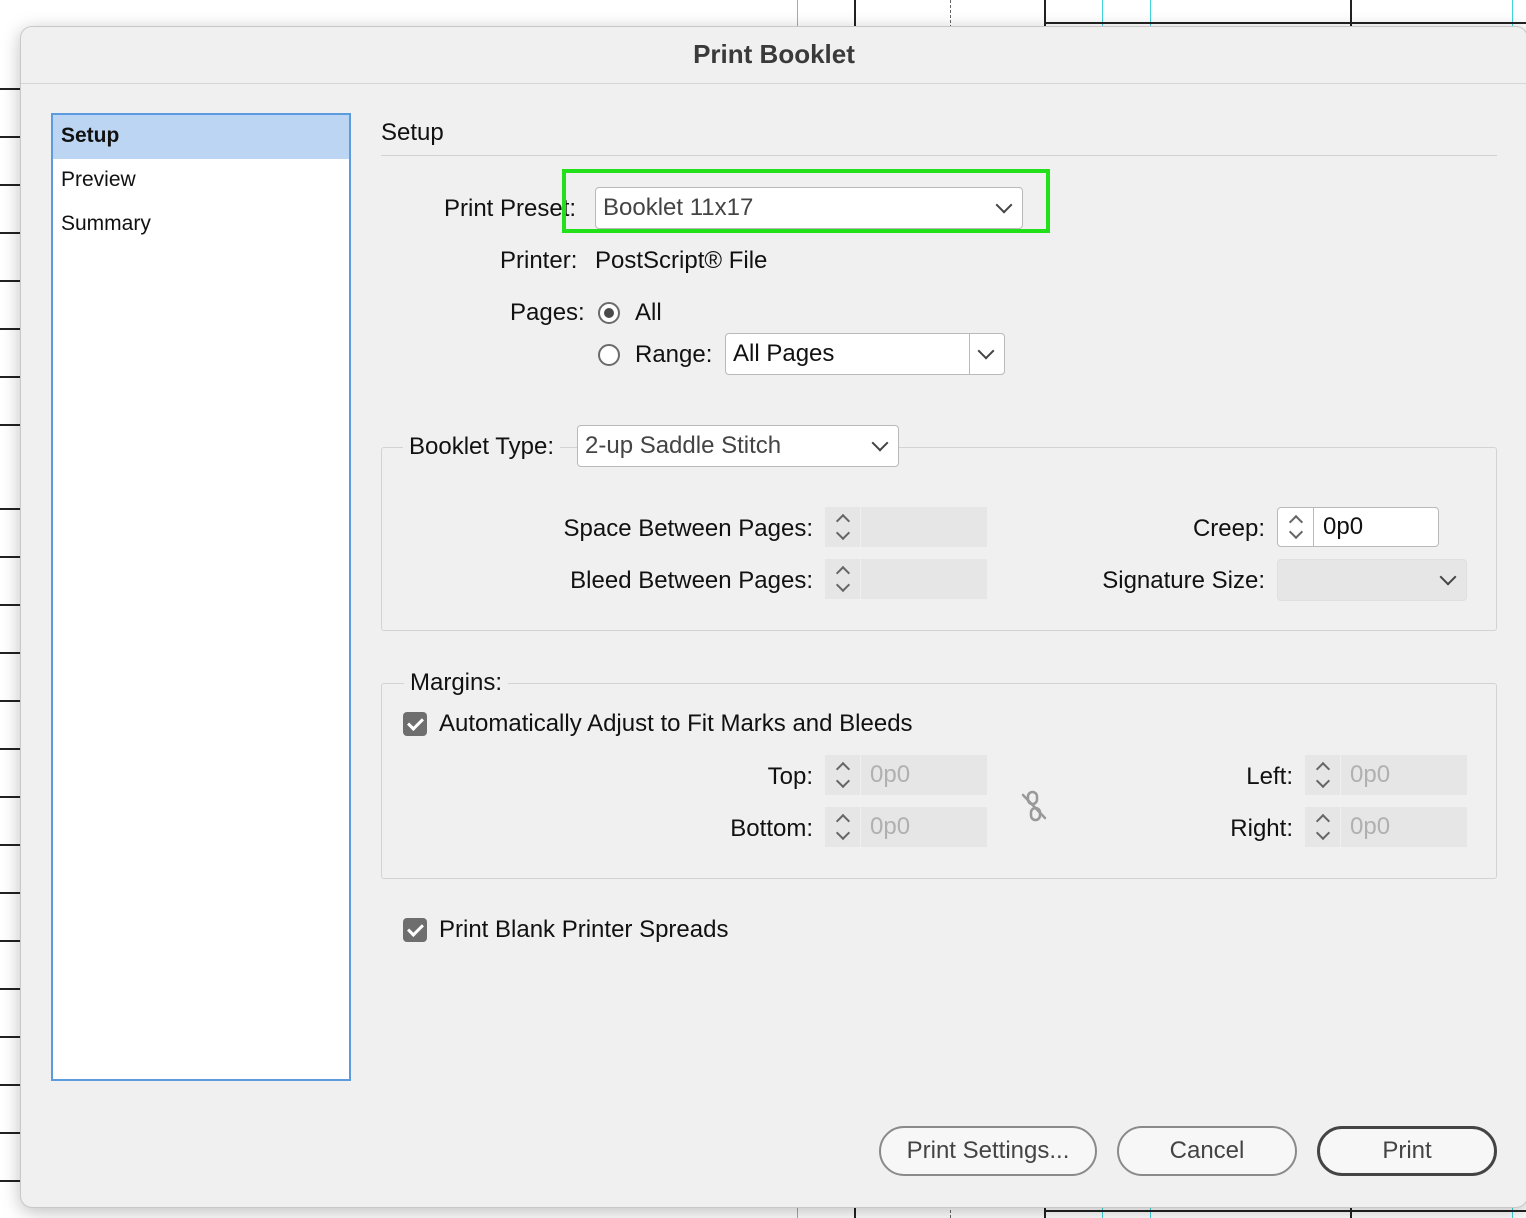  What do you see at coordinates (683, 445) in the screenshot?
I see `booklet-type-value: 2-up Saddle Stitch` at bounding box center [683, 445].